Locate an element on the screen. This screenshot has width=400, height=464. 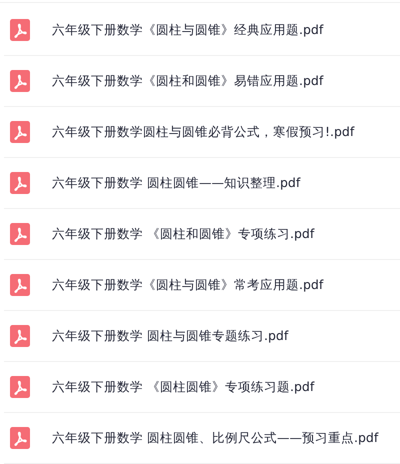
file-name-link: 六年级下册数学《圆柱和圆锥》易错应用题.pdf is located at coordinates (188, 81).